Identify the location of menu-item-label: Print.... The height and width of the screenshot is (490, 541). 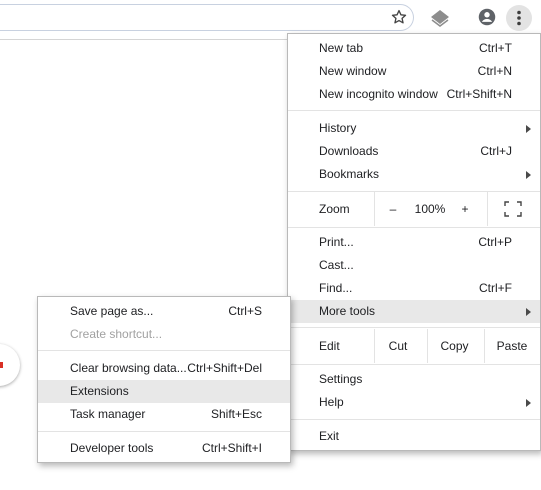
(336, 242).